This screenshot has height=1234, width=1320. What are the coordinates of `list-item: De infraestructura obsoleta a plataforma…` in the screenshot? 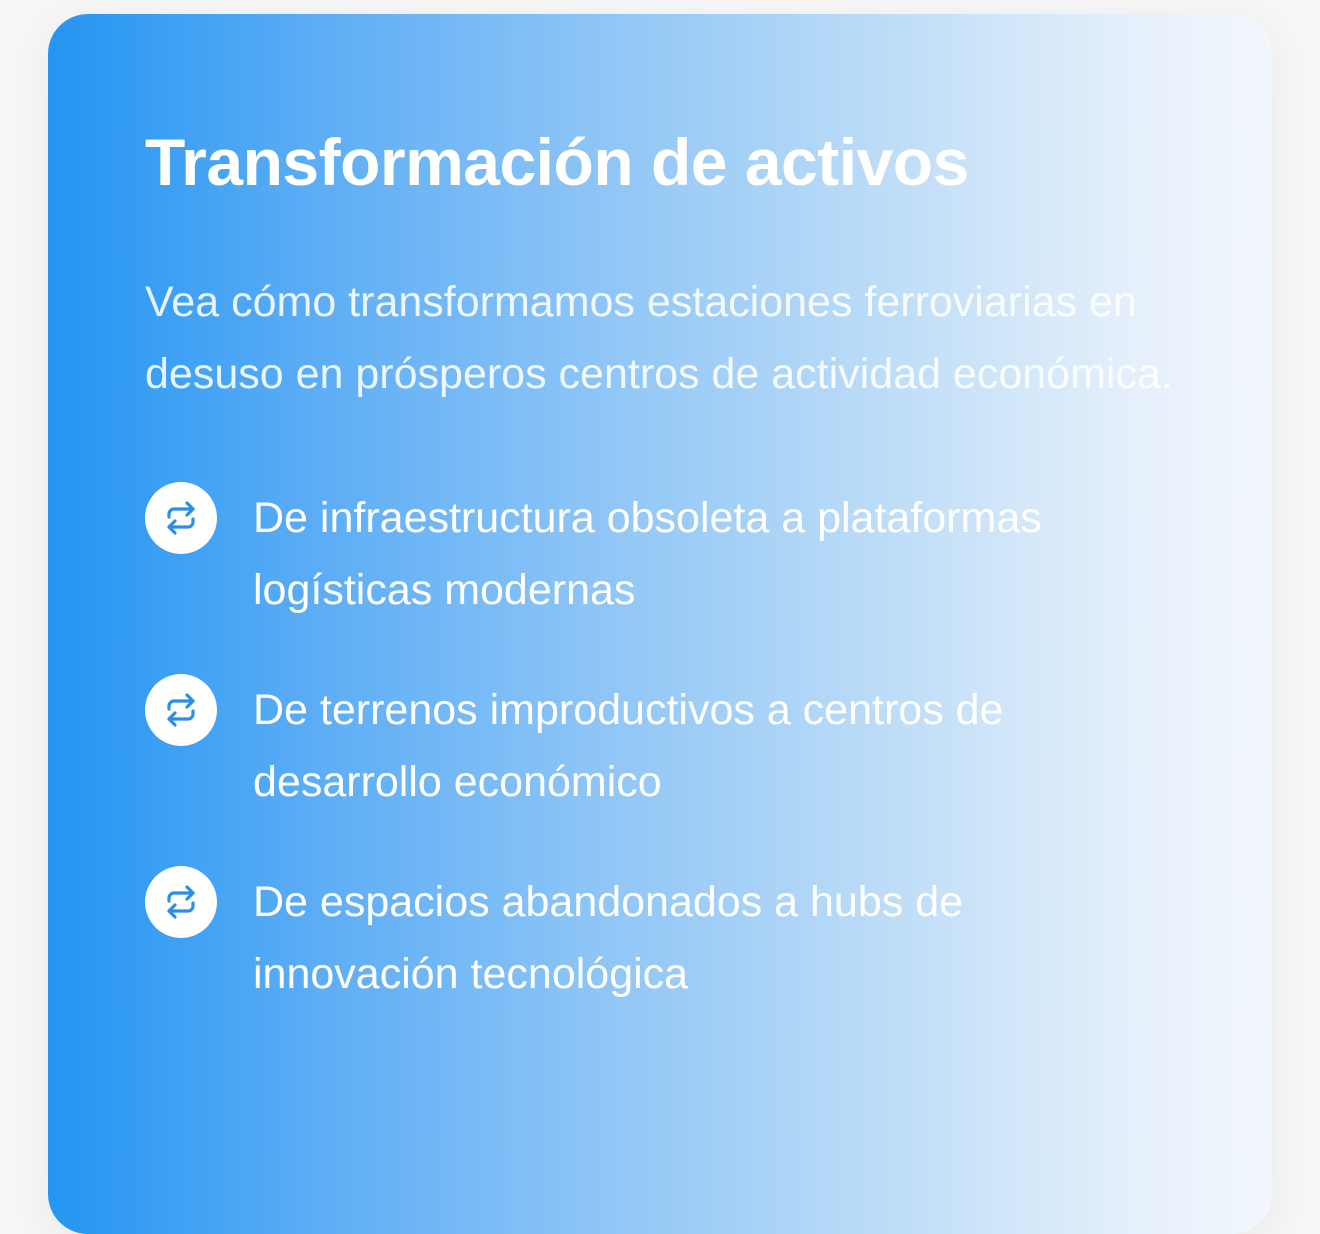 It's located at (660, 554).